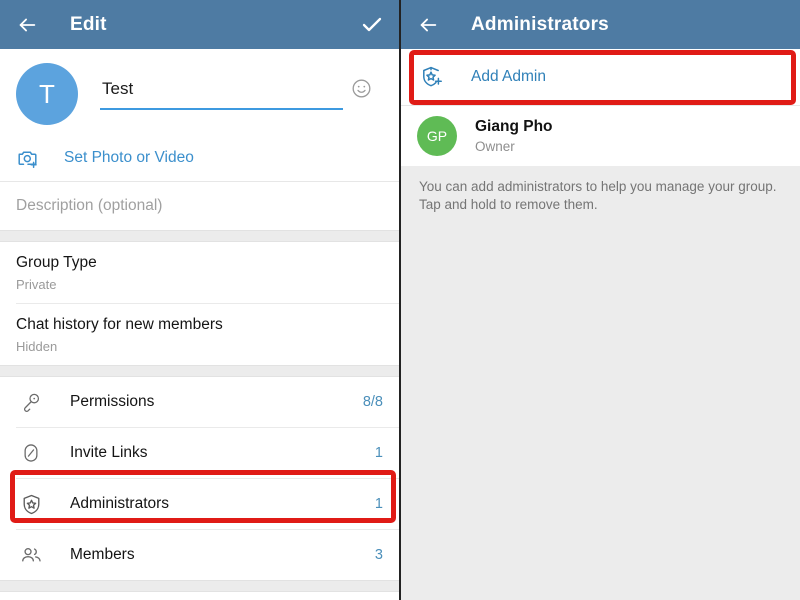  Describe the element at coordinates (199, 453) in the screenshot. I see `list-item-invite-links: Invite Links 1` at that location.